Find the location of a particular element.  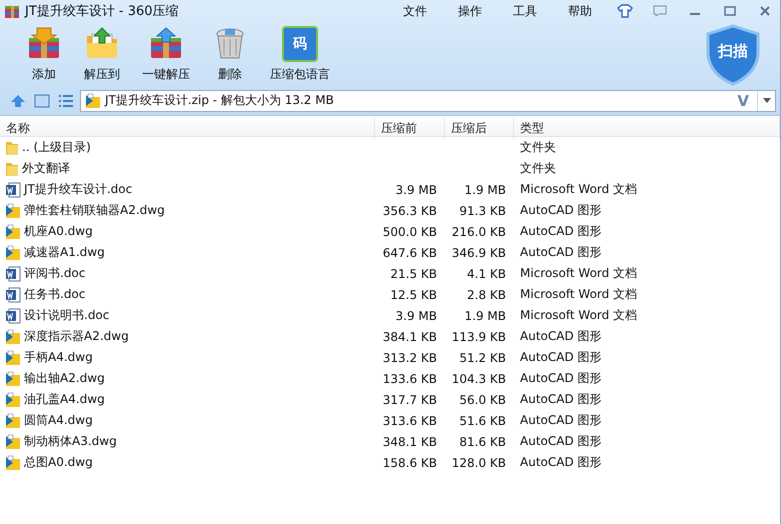

compressed-size: 56.0 KB is located at coordinates (482, 399).